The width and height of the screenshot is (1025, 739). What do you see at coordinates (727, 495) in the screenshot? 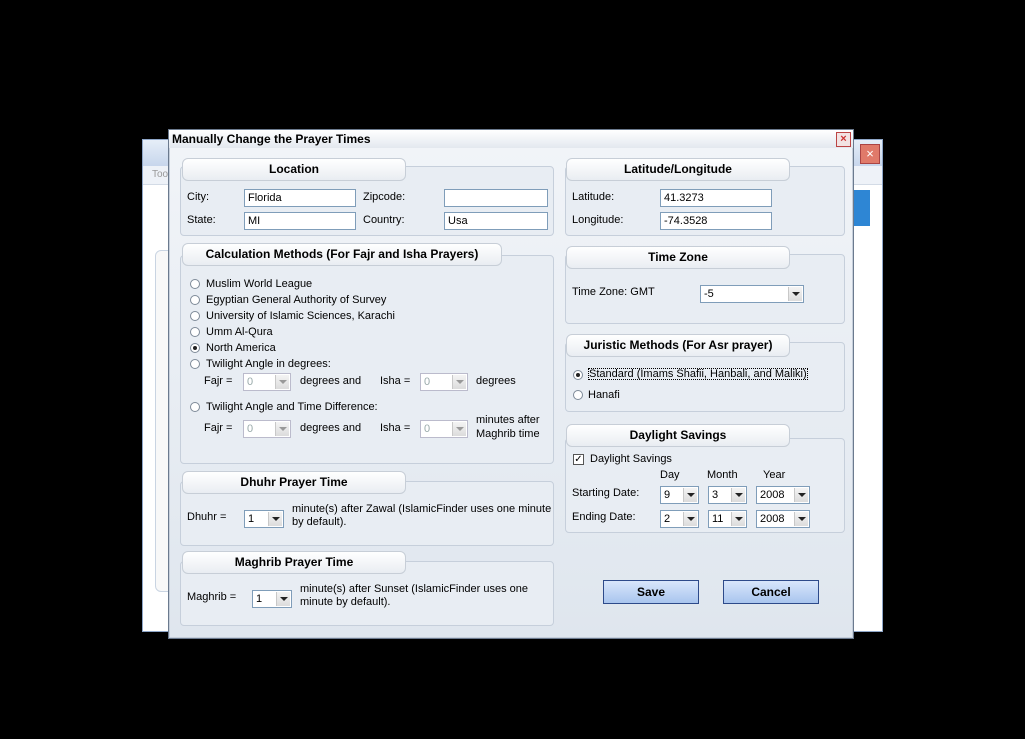
I see `start-month-select: 3` at bounding box center [727, 495].